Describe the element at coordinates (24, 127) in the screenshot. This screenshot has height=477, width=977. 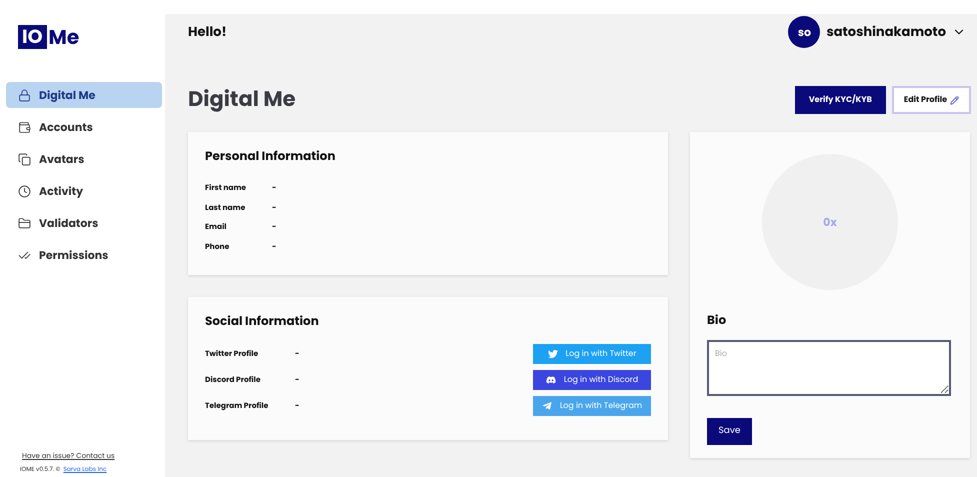
I see `wallet-icon` at that location.